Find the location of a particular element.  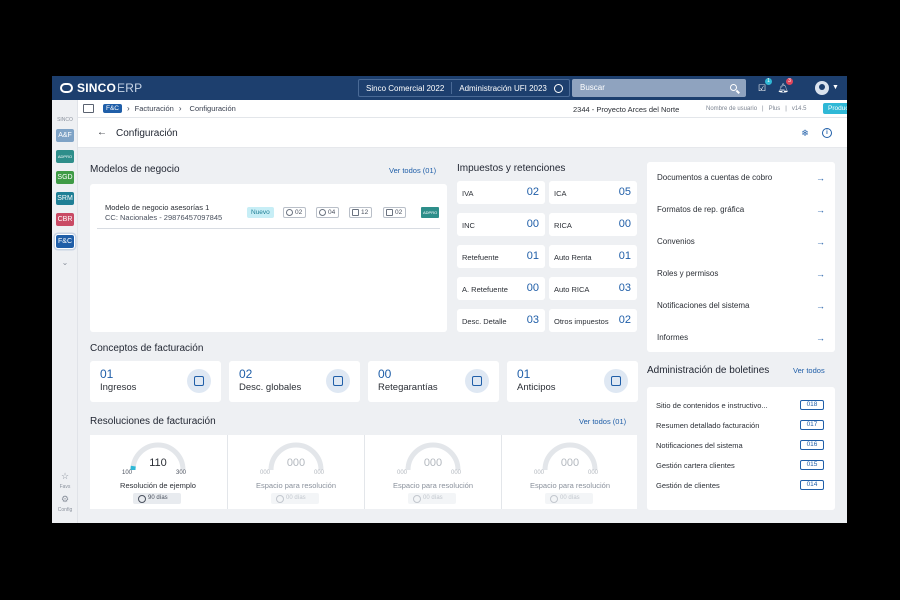

menu-item: Informes → is located at coordinates (741, 347).